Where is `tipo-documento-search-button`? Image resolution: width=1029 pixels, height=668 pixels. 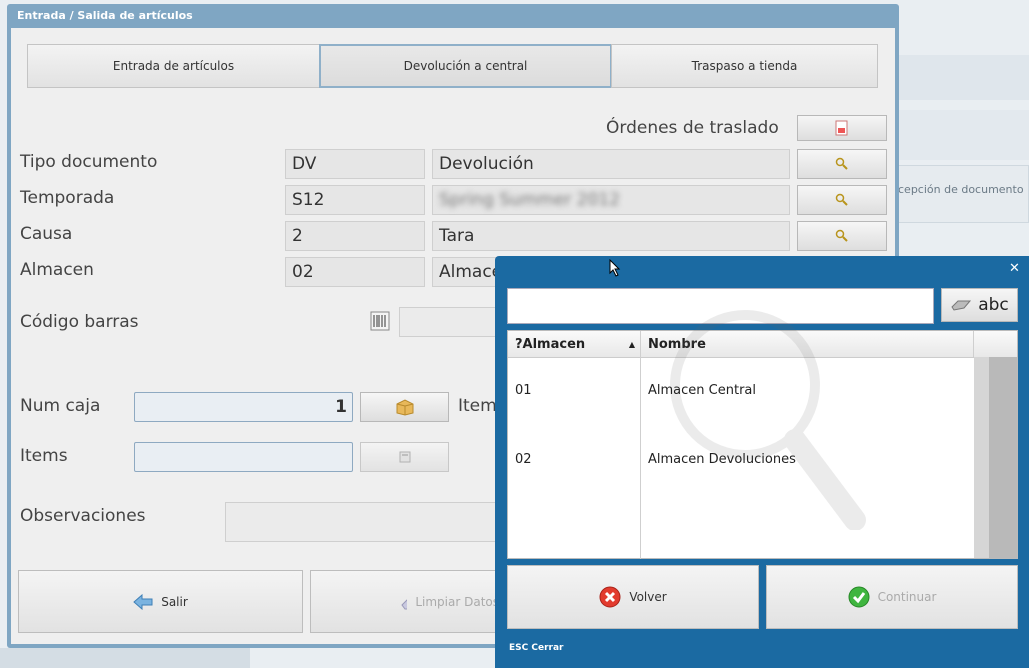 tipo-documento-search-button is located at coordinates (842, 164).